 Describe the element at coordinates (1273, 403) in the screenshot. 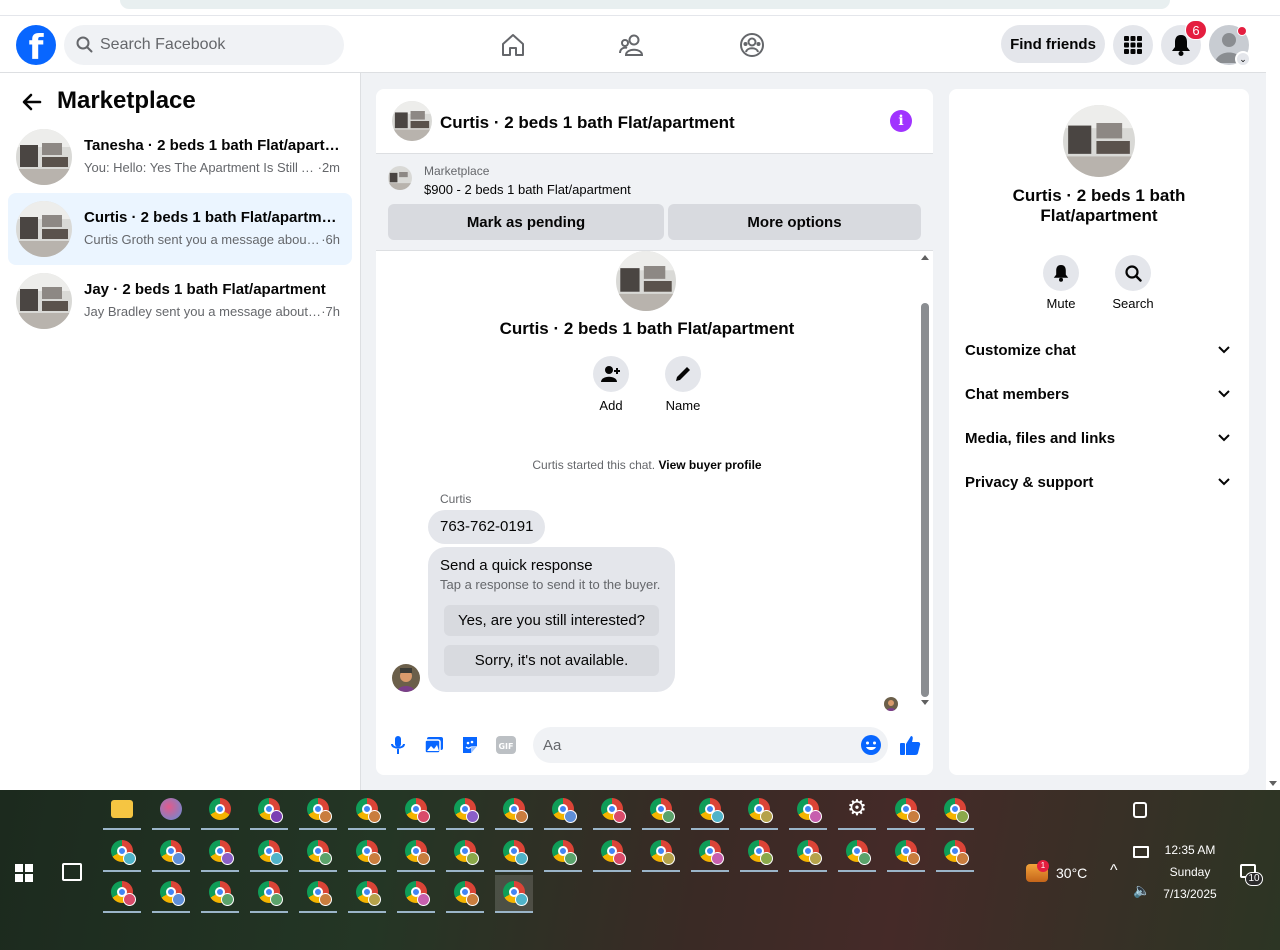

I see `page-scrollbar` at that location.